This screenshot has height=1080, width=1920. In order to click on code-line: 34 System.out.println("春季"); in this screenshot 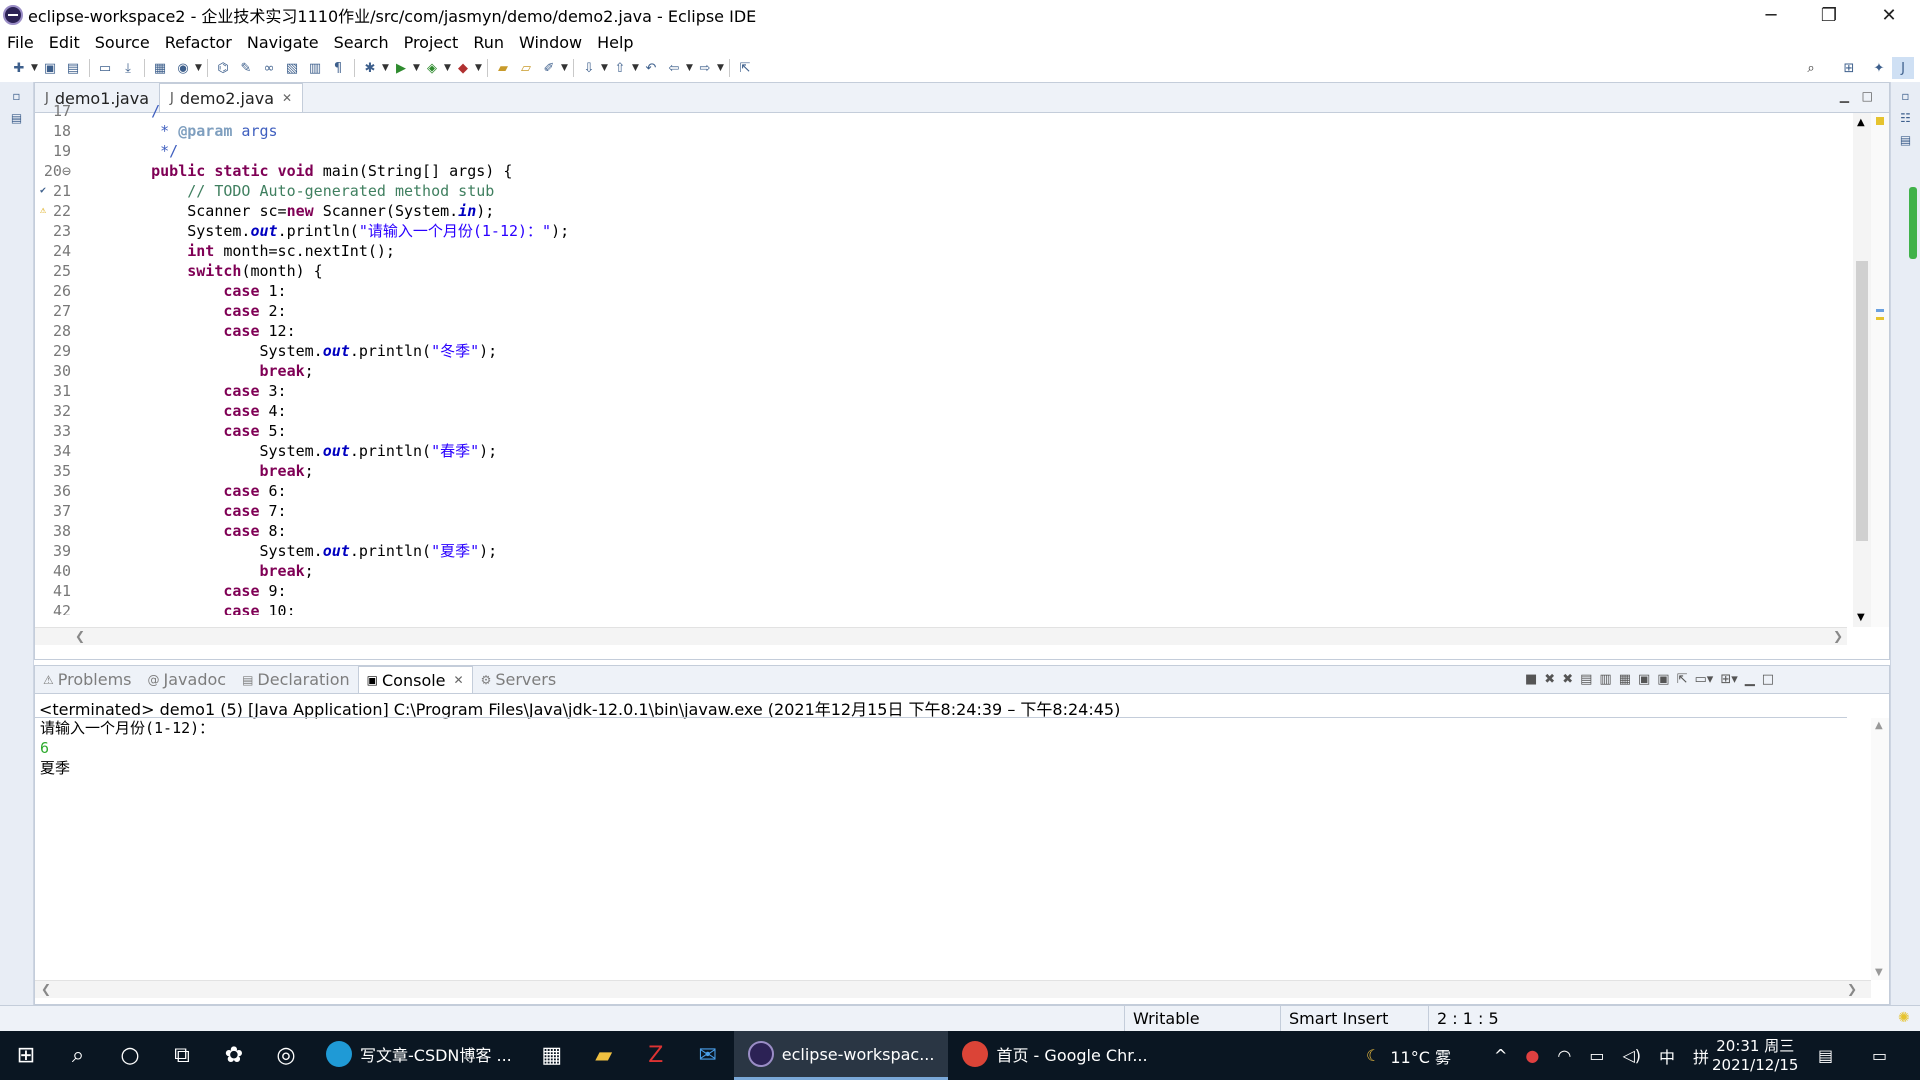, I will do `click(941, 451)`.